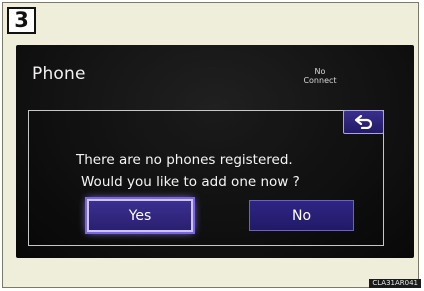  What do you see at coordinates (140, 215) in the screenshot?
I see `yes-button: Yes` at bounding box center [140, 215].